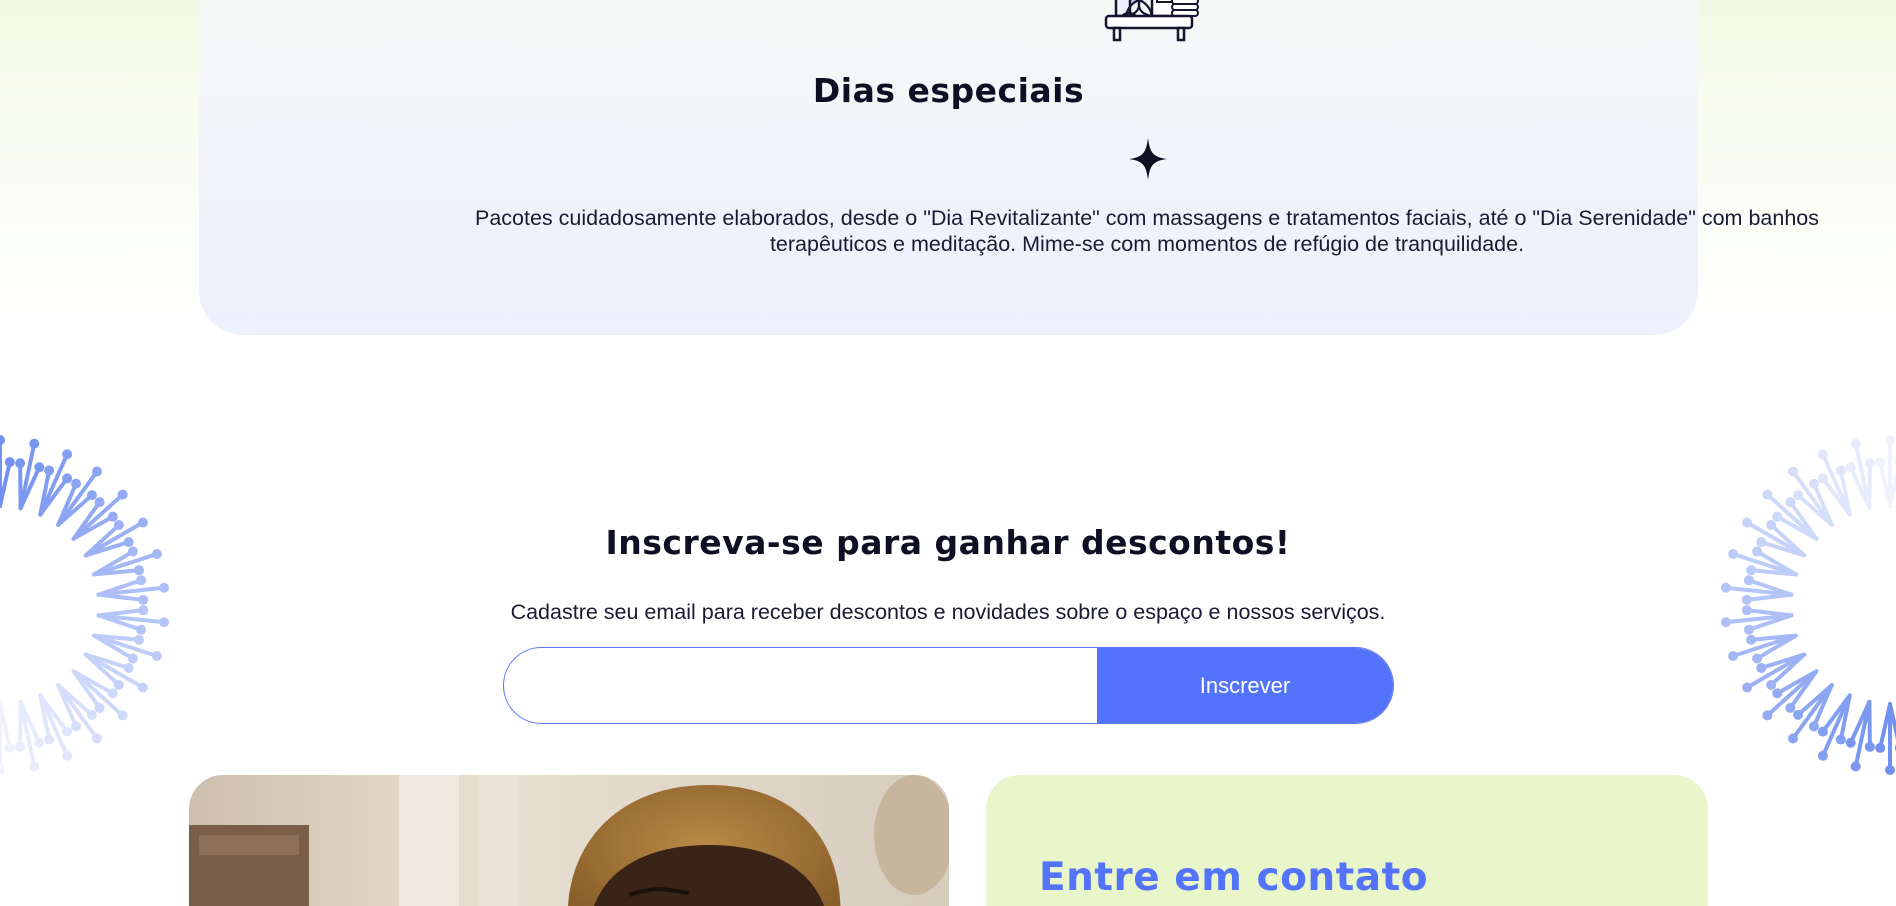 The height and width of the screenshot is (906, 1896). I want to click on sparkle-icon, so click(1148, 159).